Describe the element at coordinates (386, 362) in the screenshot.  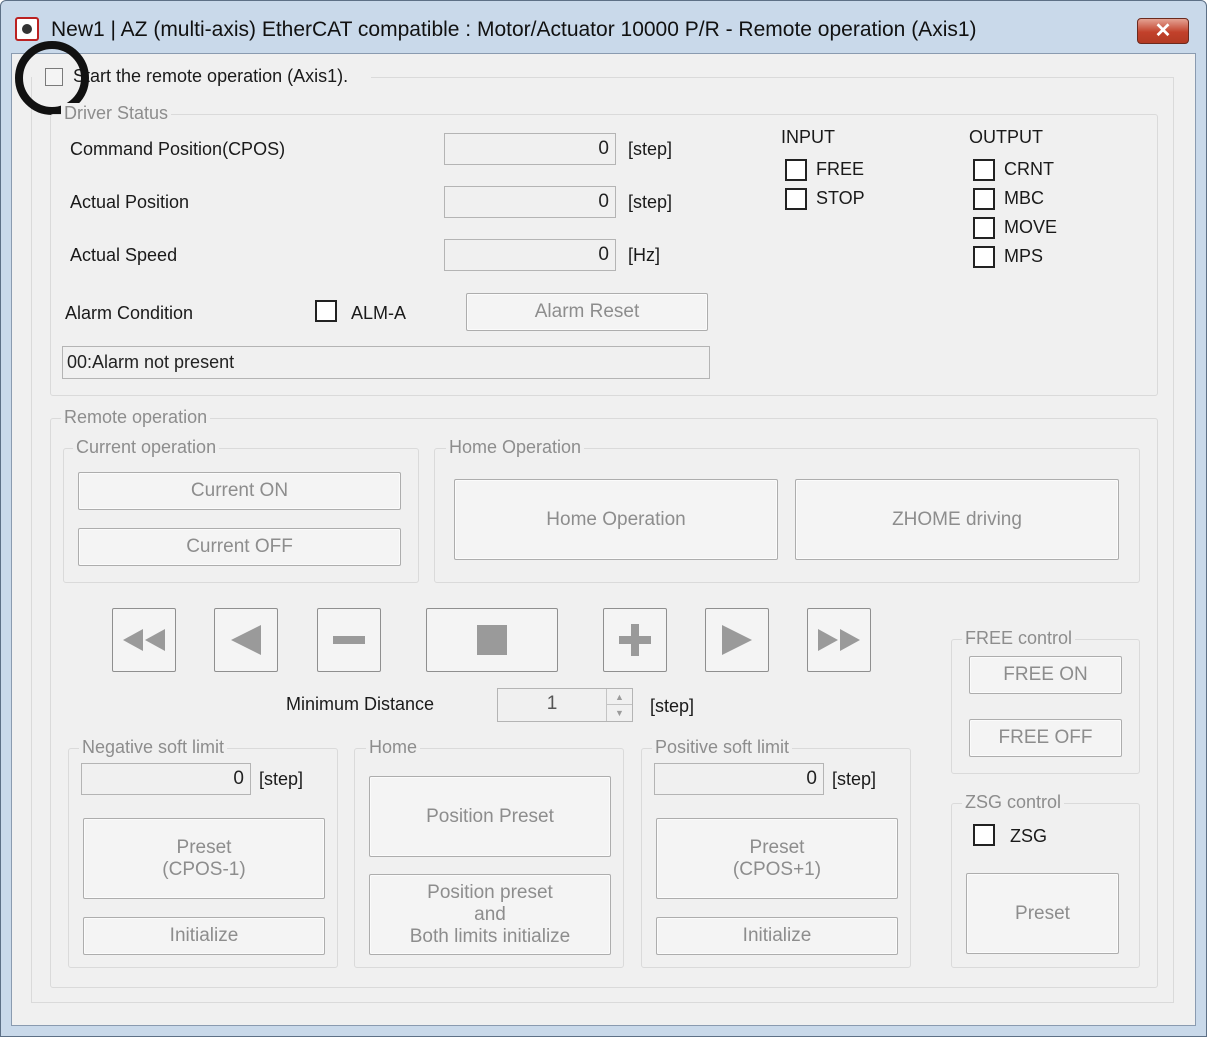
I see `alarm-message-field: 00:Alarm not present` at that location.